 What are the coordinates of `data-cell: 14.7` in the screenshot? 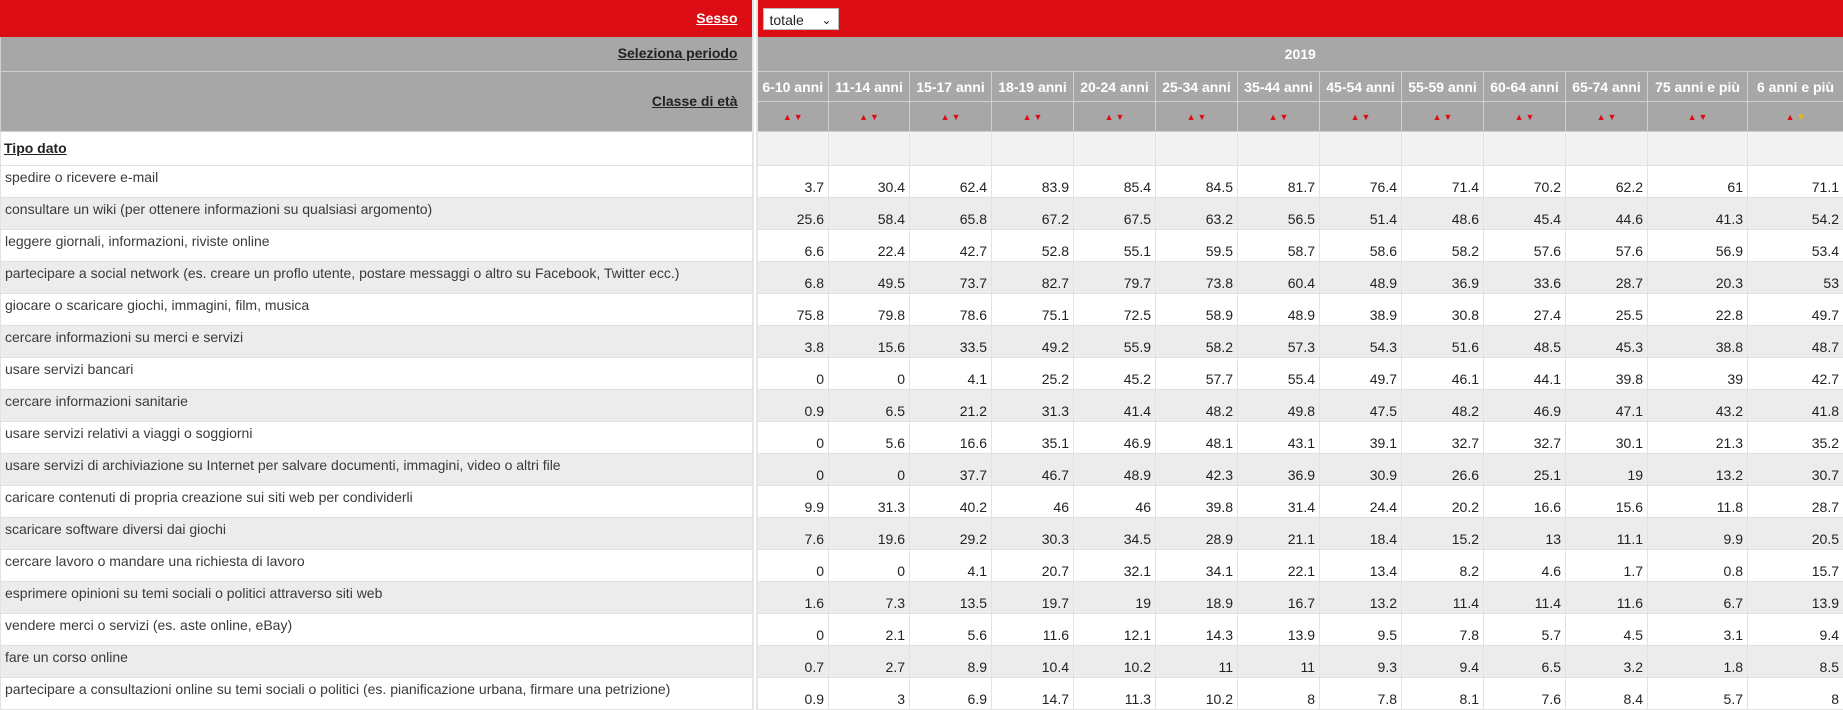 It's located at (1033, 694).